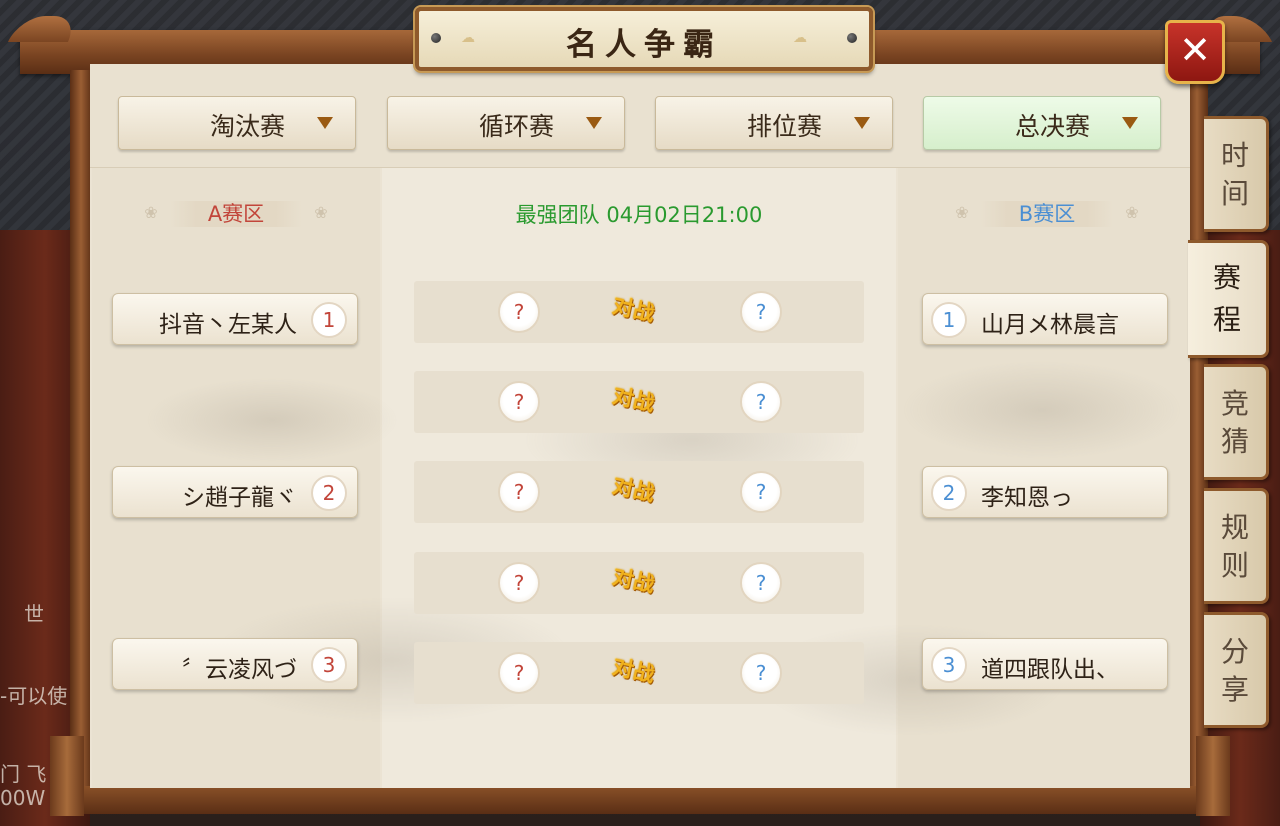  Describe the element at coordinates (1234, 527) in the screenshot. I see `side-tab-label: 规` at that location.